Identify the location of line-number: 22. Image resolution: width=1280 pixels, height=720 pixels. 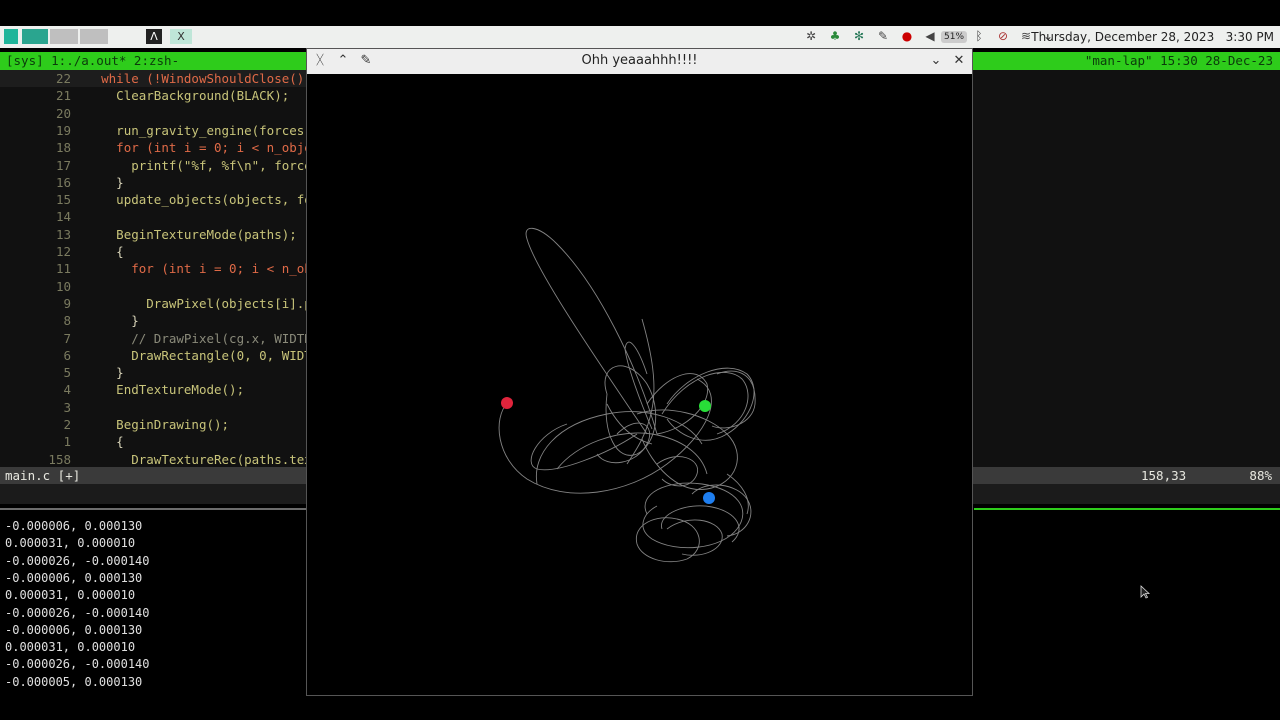
(63, 78).